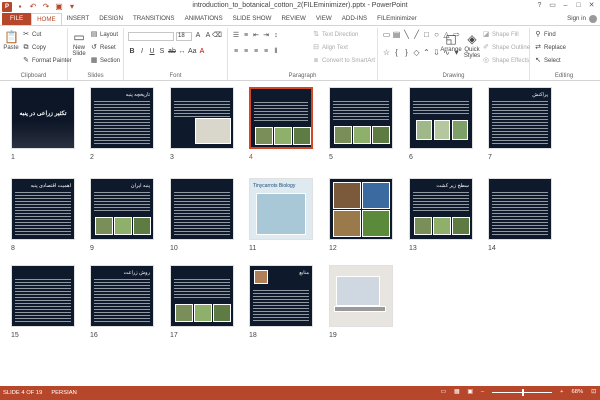  What do you see at coordinates (79, 43) in the screenshot?
I see `new-slide-button: ▭ New Slide` at bounding box center [79, 43].